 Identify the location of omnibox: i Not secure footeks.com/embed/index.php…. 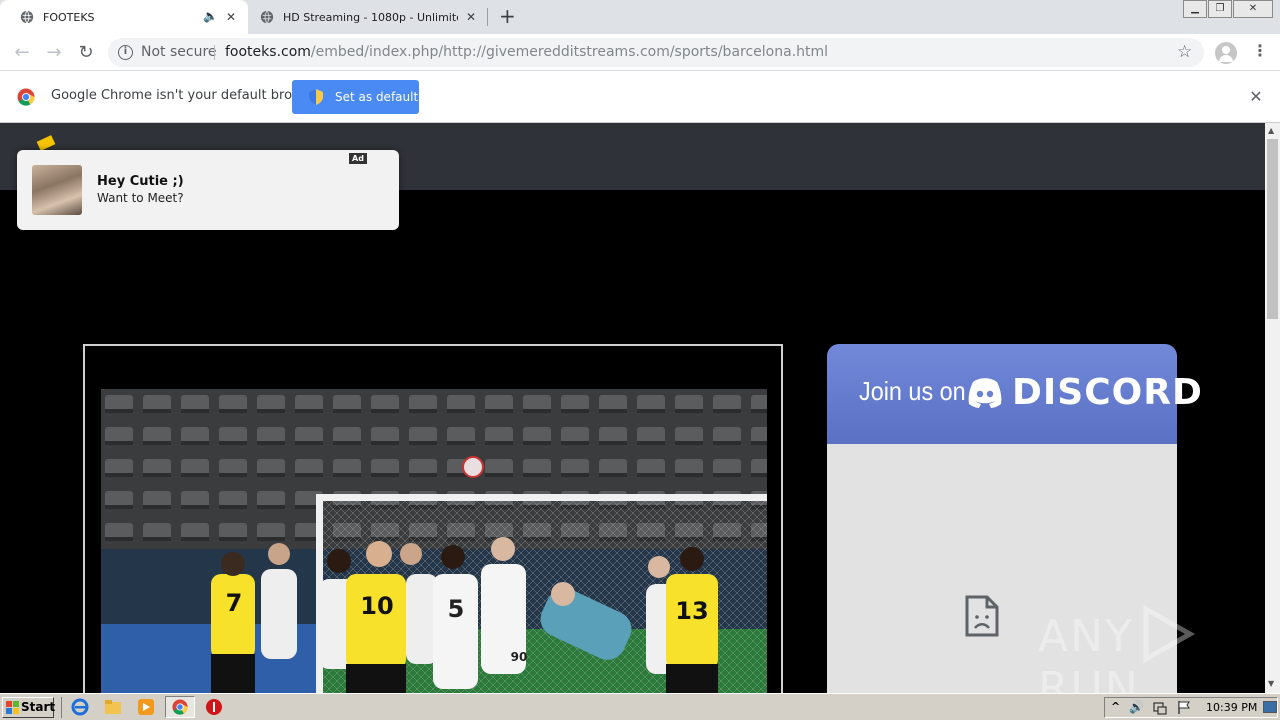
(656, 52).